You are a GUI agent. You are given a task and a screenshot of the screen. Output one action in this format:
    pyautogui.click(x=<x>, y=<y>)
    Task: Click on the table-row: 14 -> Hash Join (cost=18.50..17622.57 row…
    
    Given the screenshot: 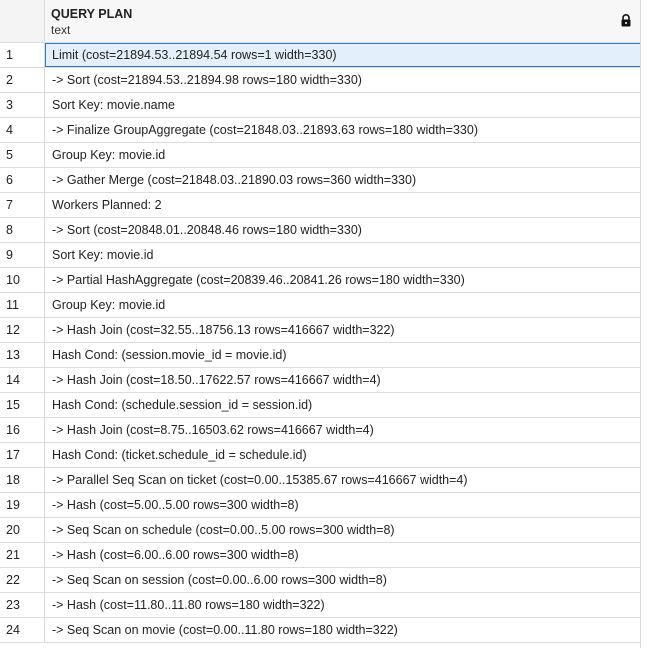 What is the action you would take?
    pyautogui.click(x=320, y=380)
    